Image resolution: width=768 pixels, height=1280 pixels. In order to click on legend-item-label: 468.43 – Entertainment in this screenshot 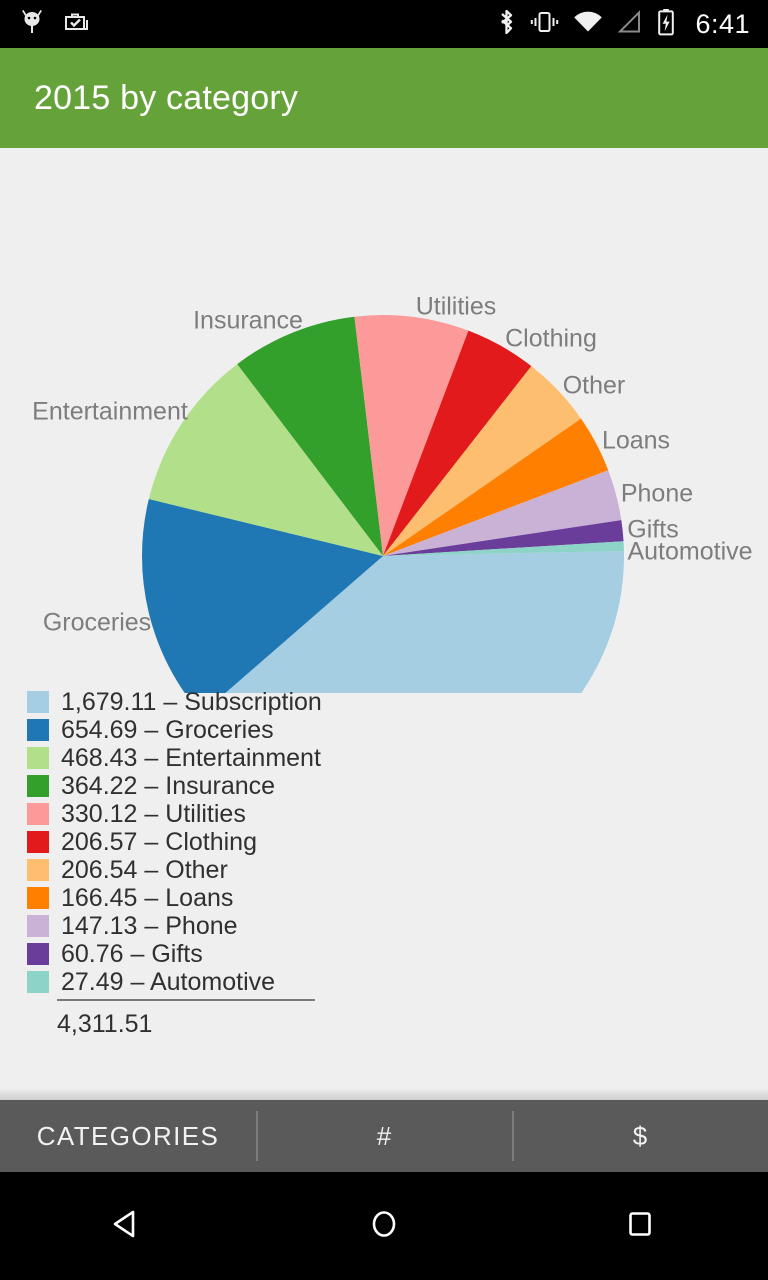, I will do `click(191, 757)`.